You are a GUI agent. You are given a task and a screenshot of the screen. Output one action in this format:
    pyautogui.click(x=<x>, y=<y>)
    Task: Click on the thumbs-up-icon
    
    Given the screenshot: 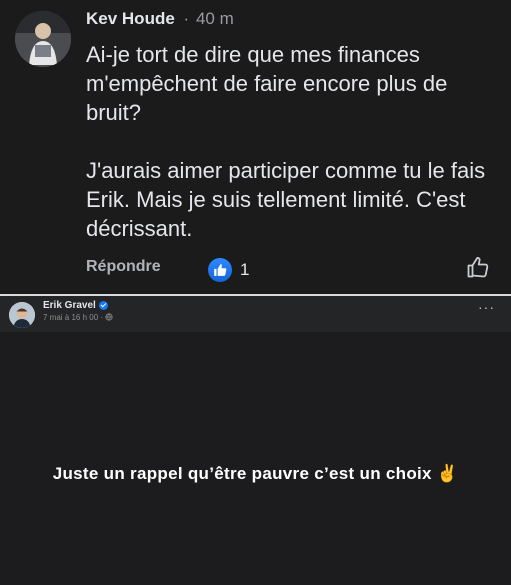 What is the action you would take?
    pyautogui.click(x=478, y=267)
    